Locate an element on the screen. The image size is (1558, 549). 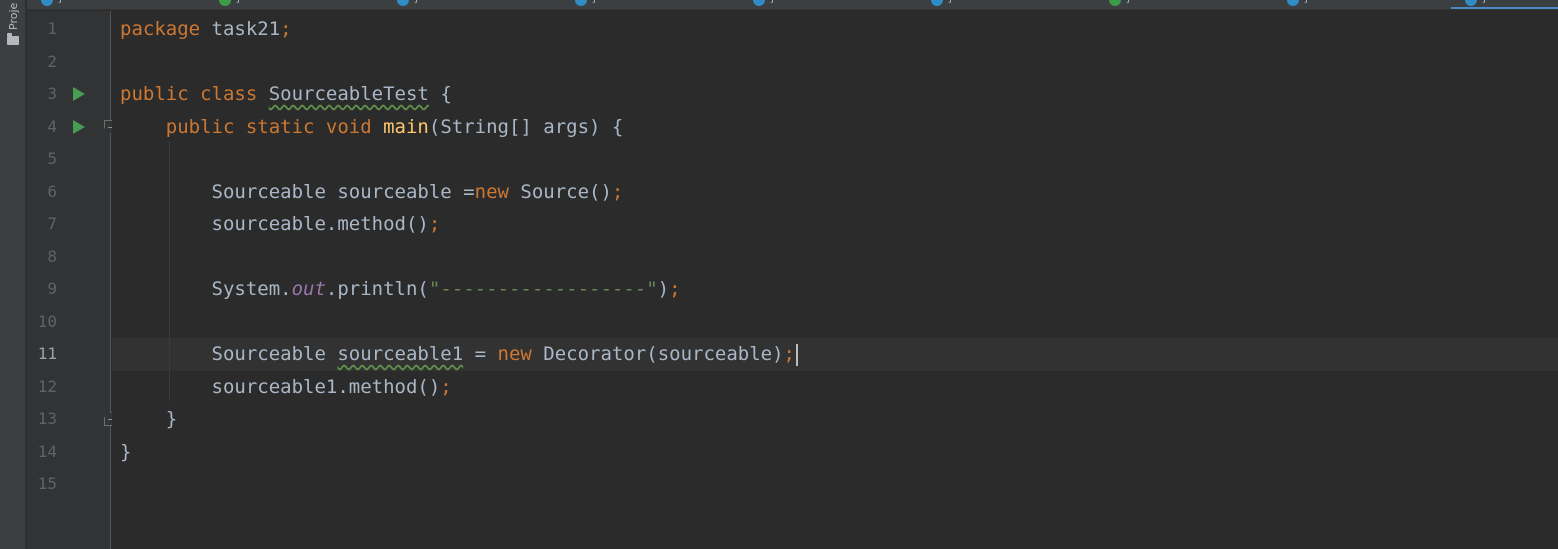
code-line-1: package task21; is located at coordinates (206, 29).